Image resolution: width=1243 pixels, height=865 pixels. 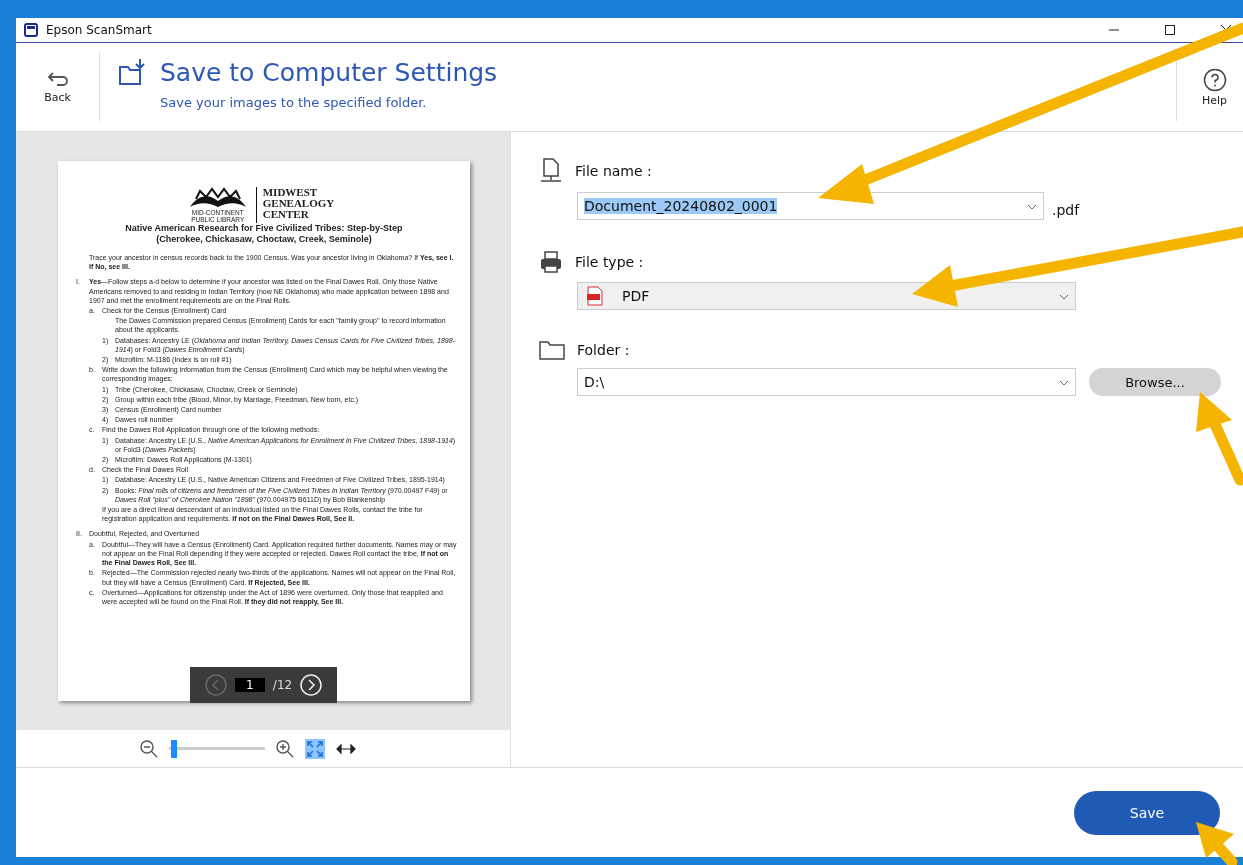 I want to click on logo-text: MIDWEST, so click(x=290, y=192).